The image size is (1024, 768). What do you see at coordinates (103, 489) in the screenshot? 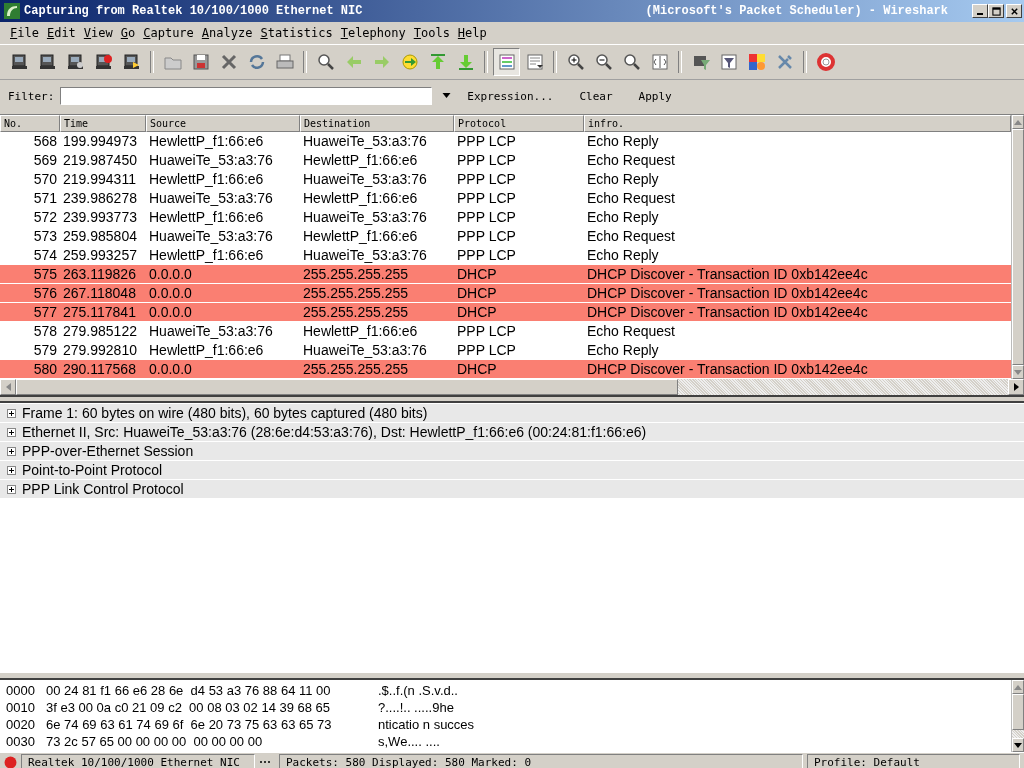
I see `tree-item-text: PPP Link Control Protocol` at bounding box center [103, 489].